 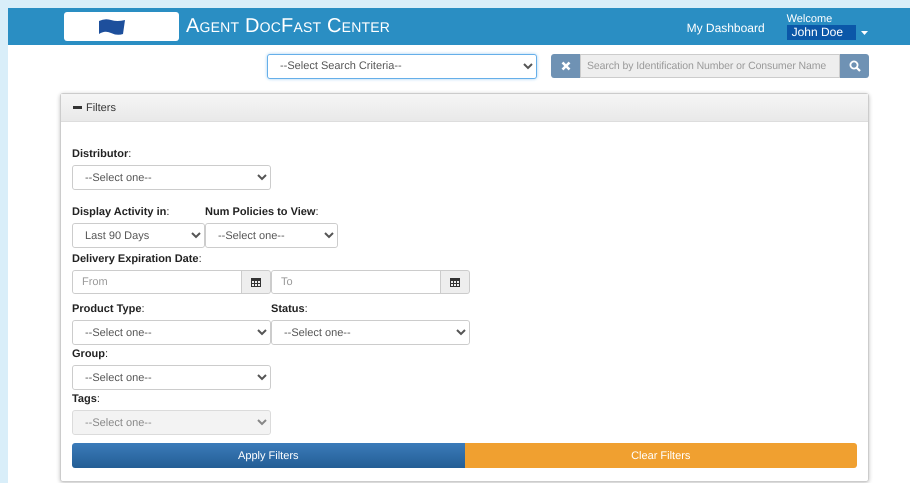 I want to click on search-button, so click(x=854, y=66).